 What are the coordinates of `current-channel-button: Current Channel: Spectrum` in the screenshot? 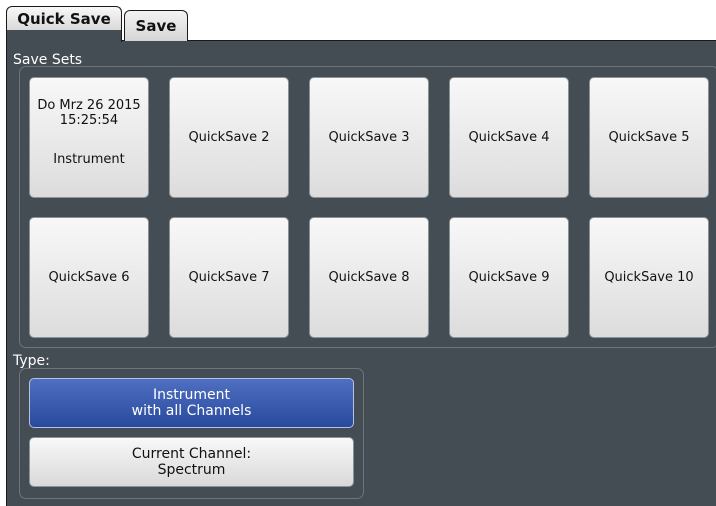 It's located at (191, 462).